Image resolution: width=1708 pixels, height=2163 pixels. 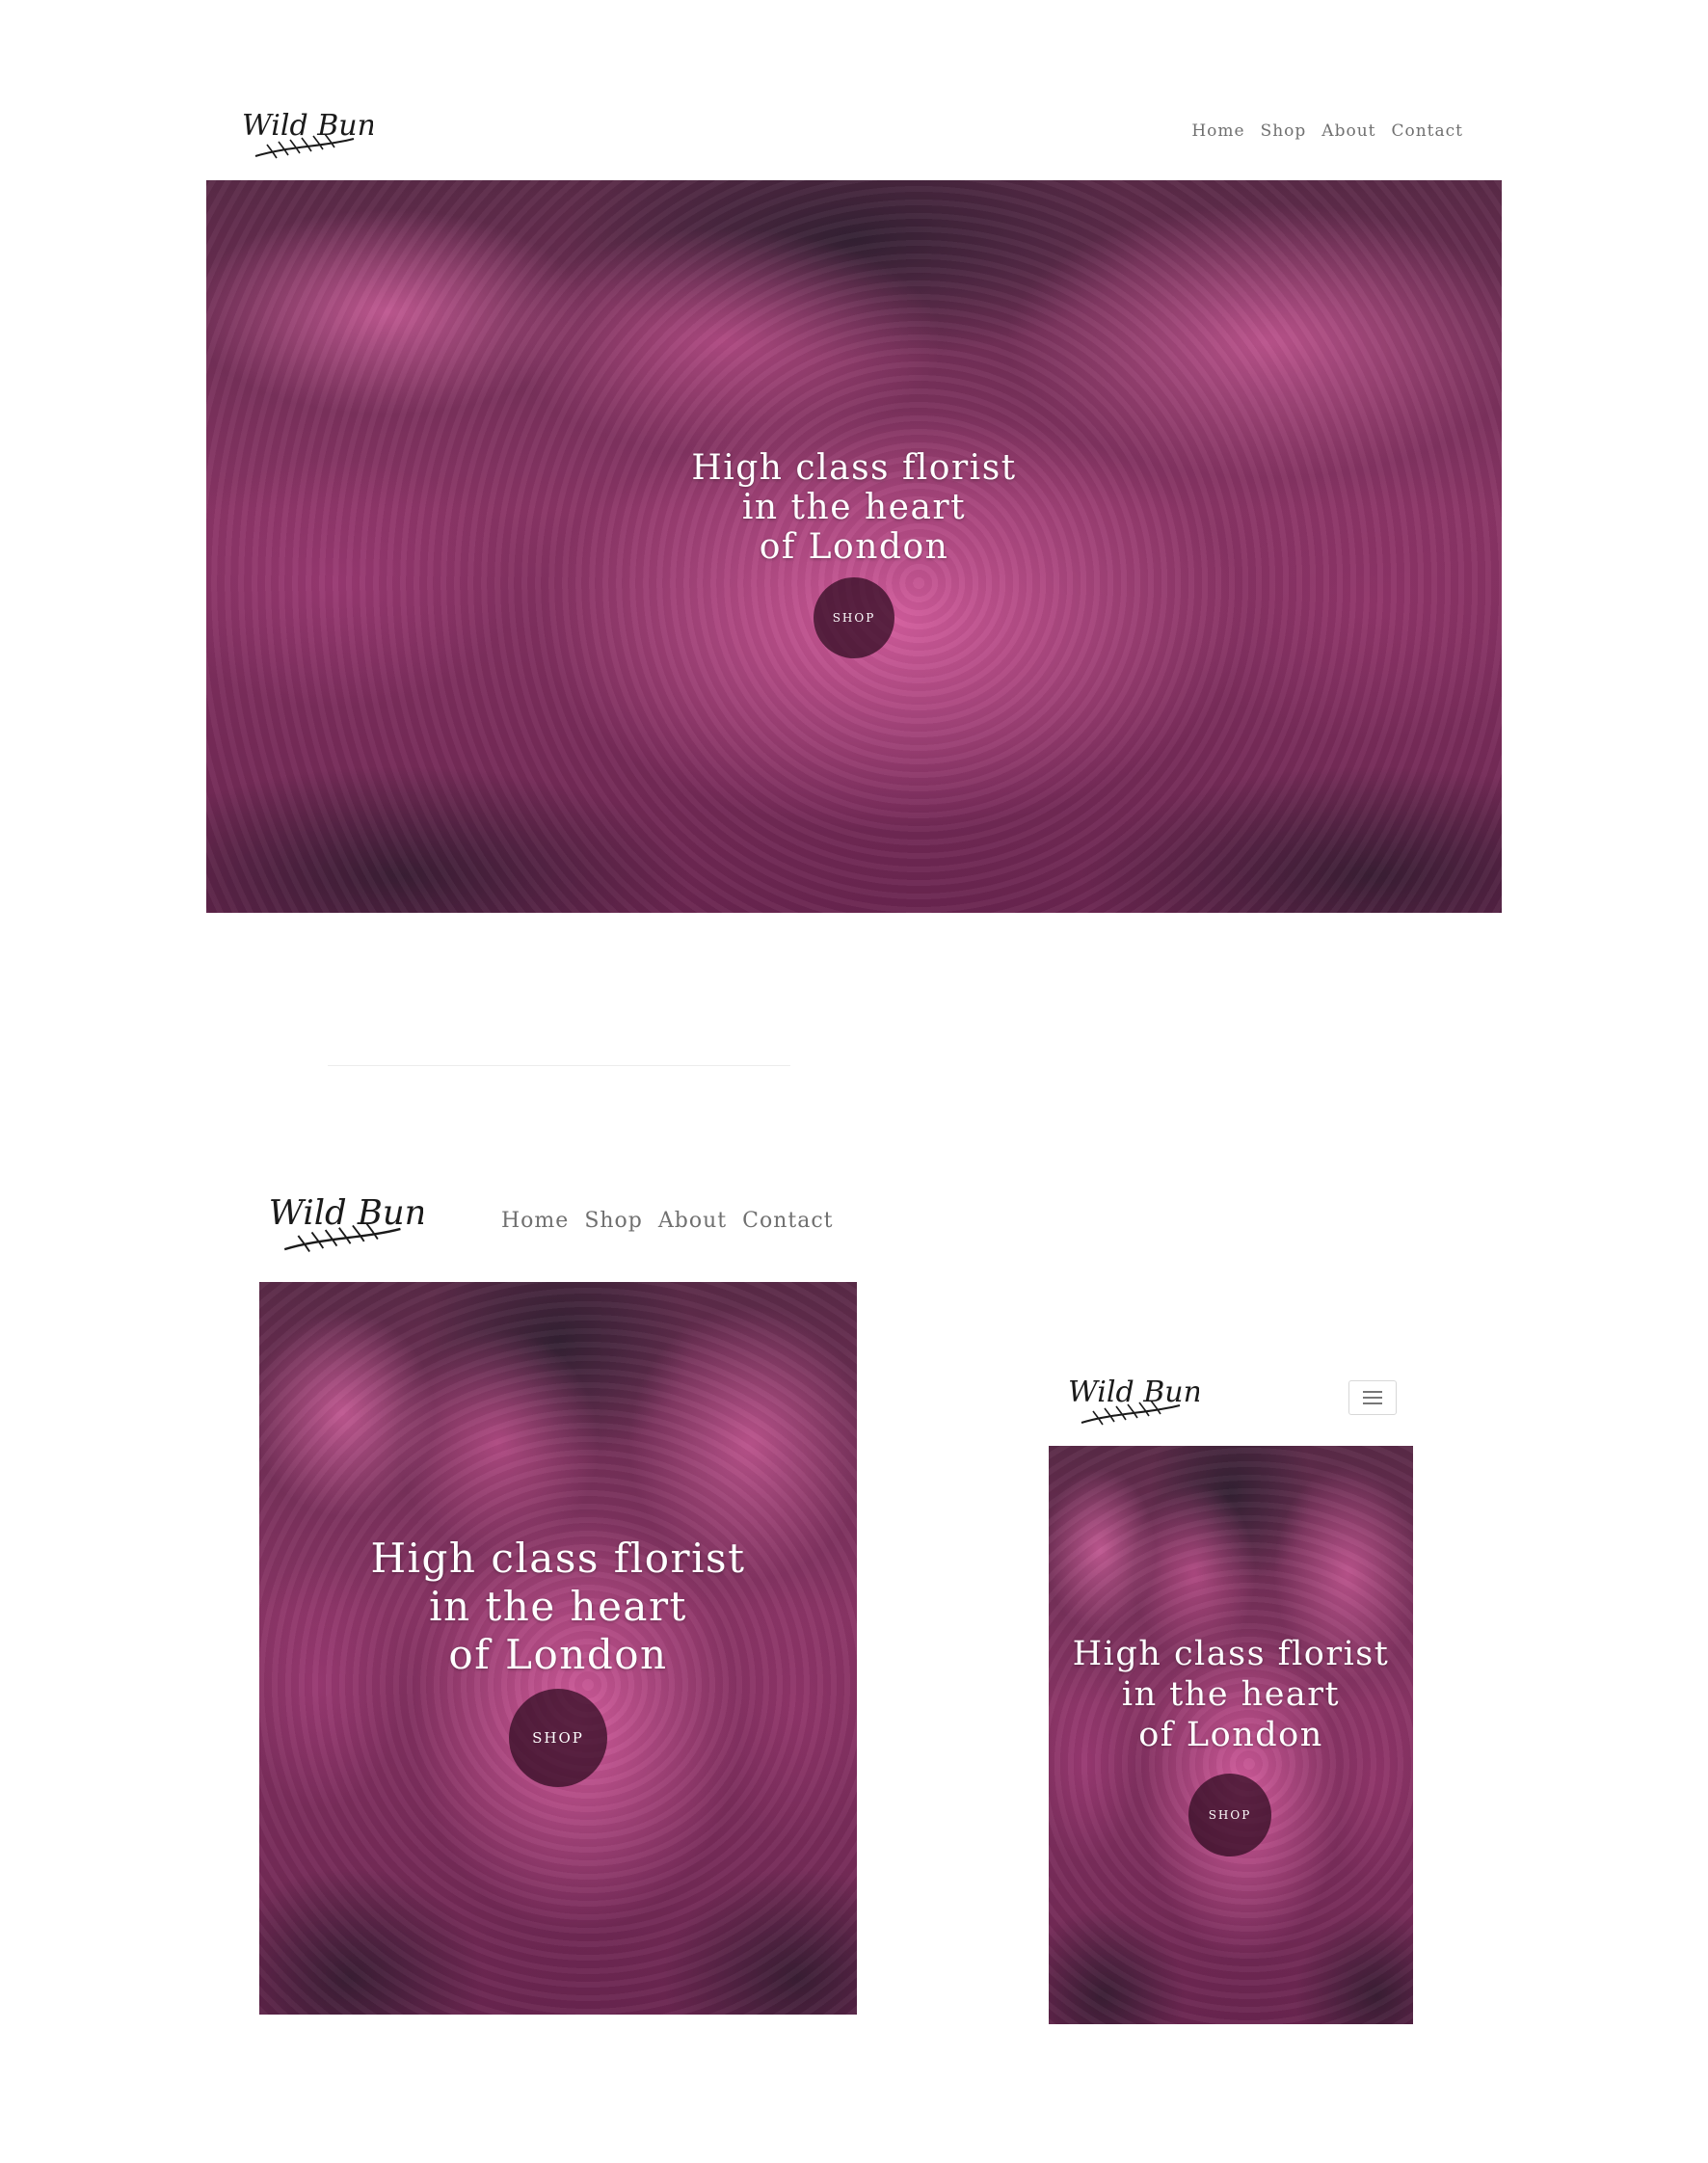 What do you see at coordinates (1372, 1392) in the screenshot?
I see `hamburger-icon` at bounding box center [1372, 1392].